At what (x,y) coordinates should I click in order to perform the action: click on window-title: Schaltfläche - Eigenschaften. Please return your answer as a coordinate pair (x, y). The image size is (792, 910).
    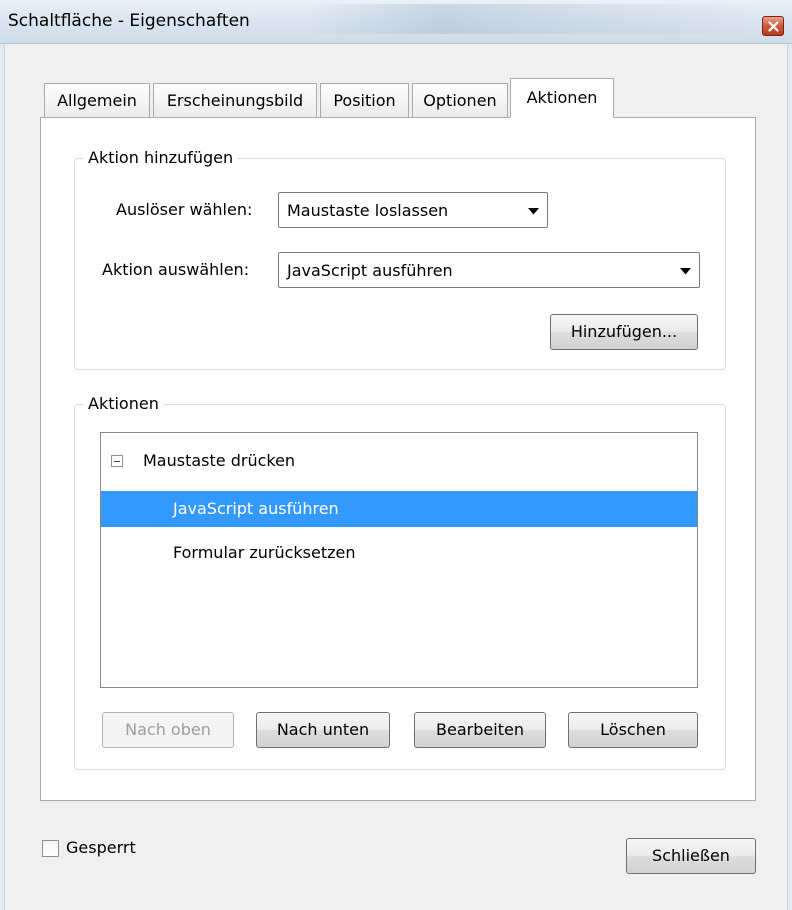
    Looking at the image, I should click on (129, 21).